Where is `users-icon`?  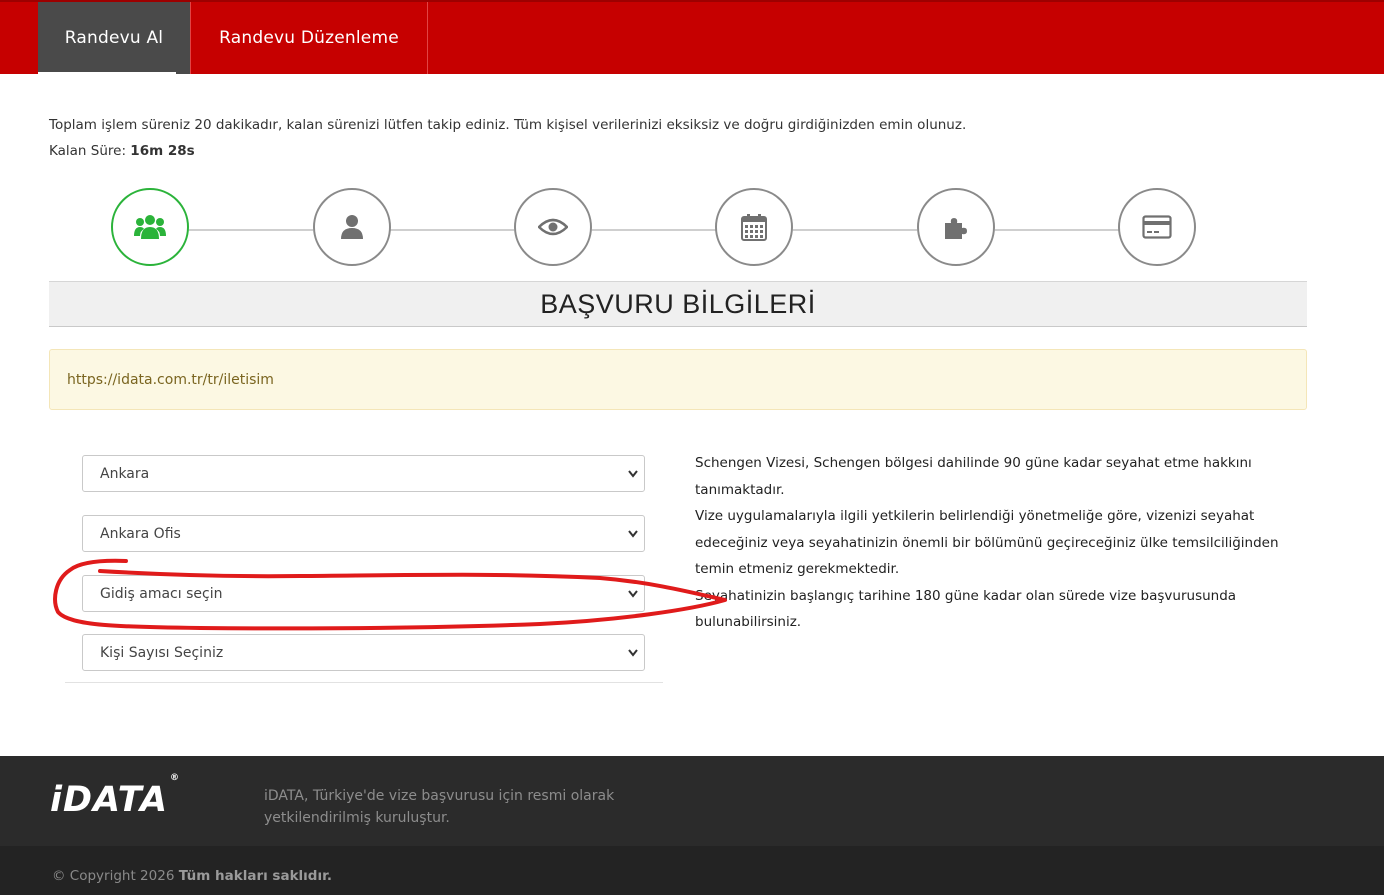 users-icon is located at coordinates (150, 227).